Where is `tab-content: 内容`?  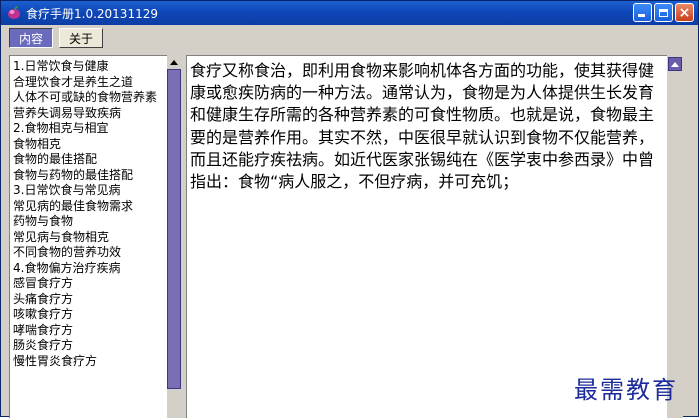 tab-content: 内容 is located at coordinates (31, 38).